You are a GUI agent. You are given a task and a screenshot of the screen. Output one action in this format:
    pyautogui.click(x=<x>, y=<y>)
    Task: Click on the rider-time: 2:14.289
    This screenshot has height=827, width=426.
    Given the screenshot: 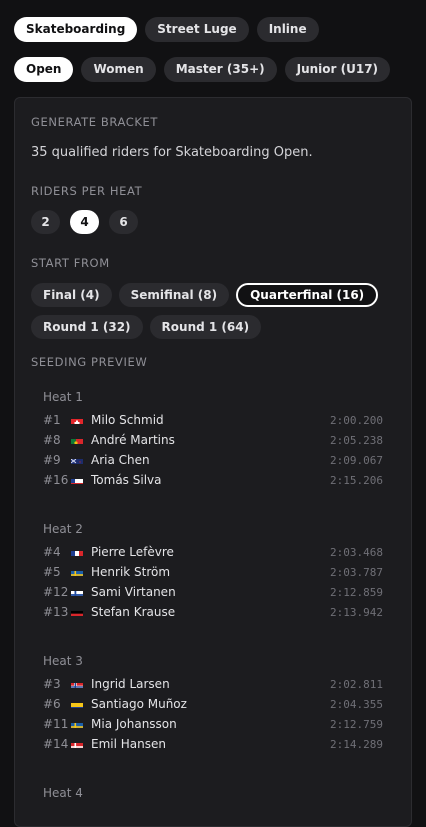 What is the action you would take?
    pyautogui.click(x=356, y=744)
    